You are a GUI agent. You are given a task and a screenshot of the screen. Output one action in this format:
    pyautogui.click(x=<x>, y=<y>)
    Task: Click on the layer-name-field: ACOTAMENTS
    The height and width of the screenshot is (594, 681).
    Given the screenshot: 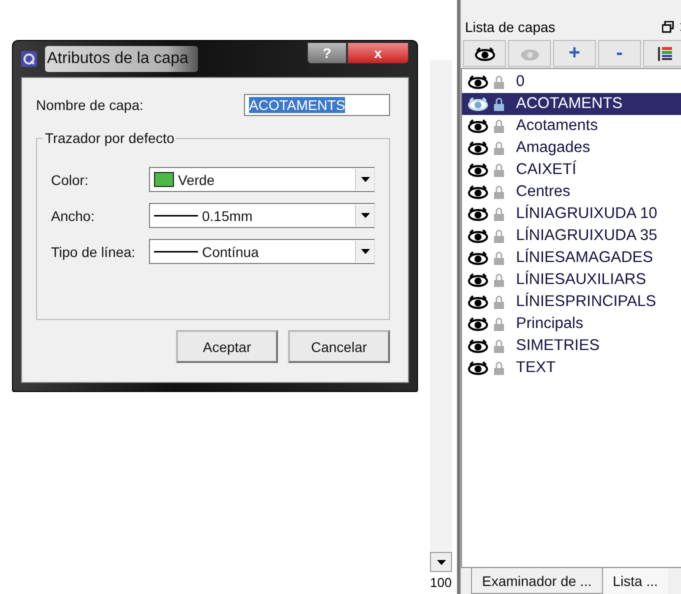 What is the action you would take?
    pyautogui.click(x=317, y=105)
    